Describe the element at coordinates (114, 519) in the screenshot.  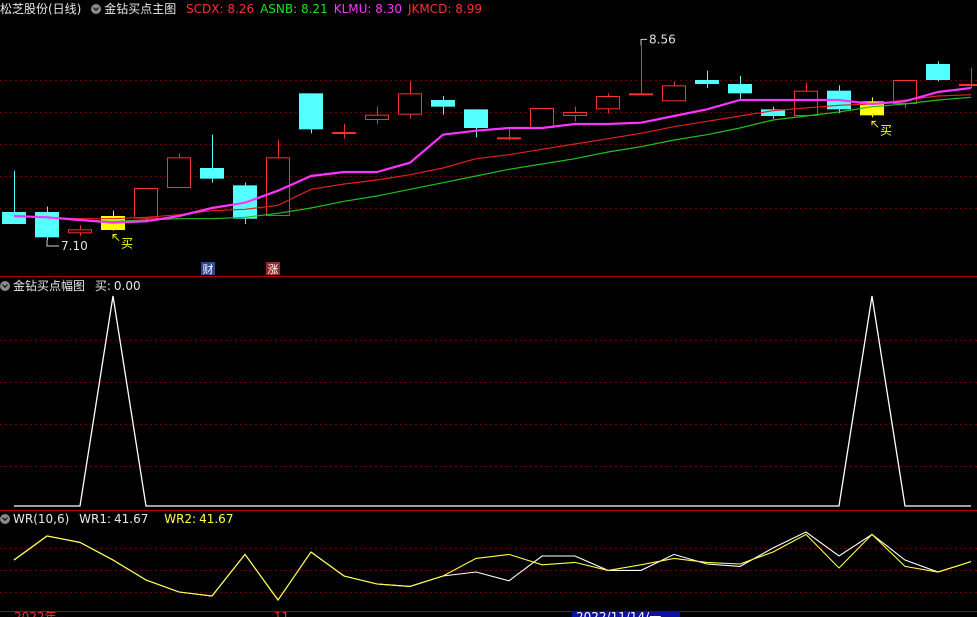
I see `wr1-value: WR1: 41.67` at that location.